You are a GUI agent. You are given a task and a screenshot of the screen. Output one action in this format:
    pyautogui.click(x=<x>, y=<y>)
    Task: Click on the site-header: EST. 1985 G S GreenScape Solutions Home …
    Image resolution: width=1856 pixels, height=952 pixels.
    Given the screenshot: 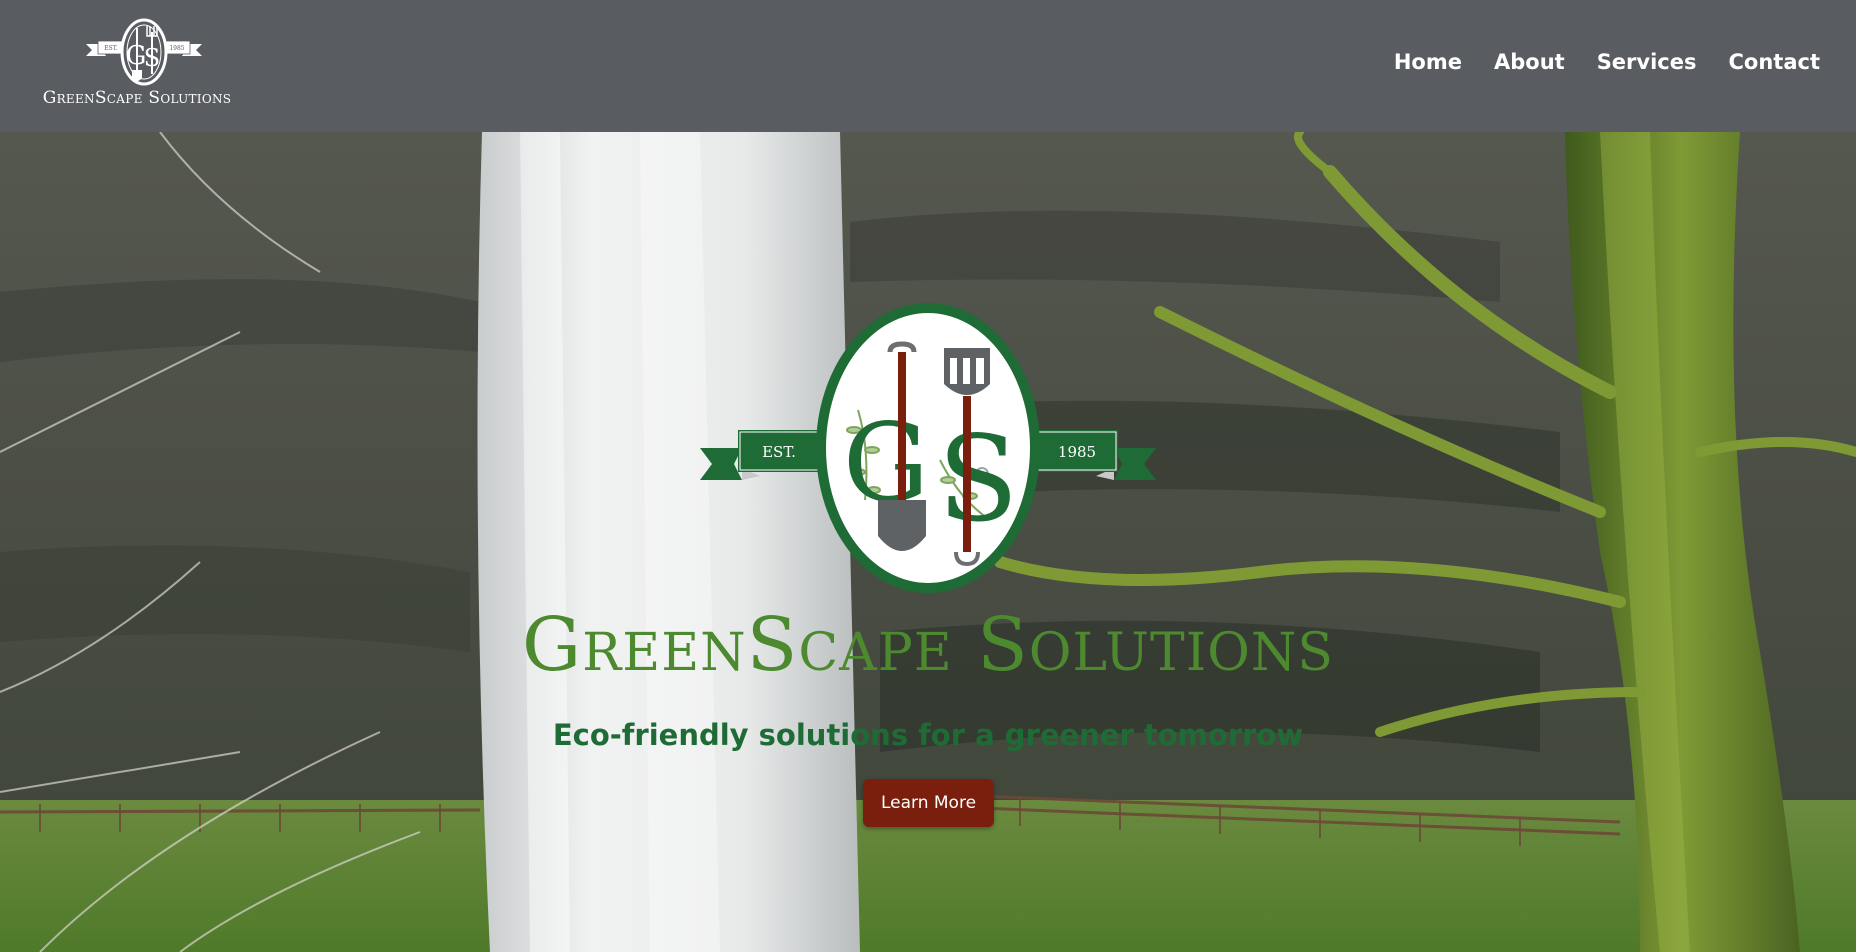 What is the action you would take?
    pyautogui.click(x=928, y=66)
    